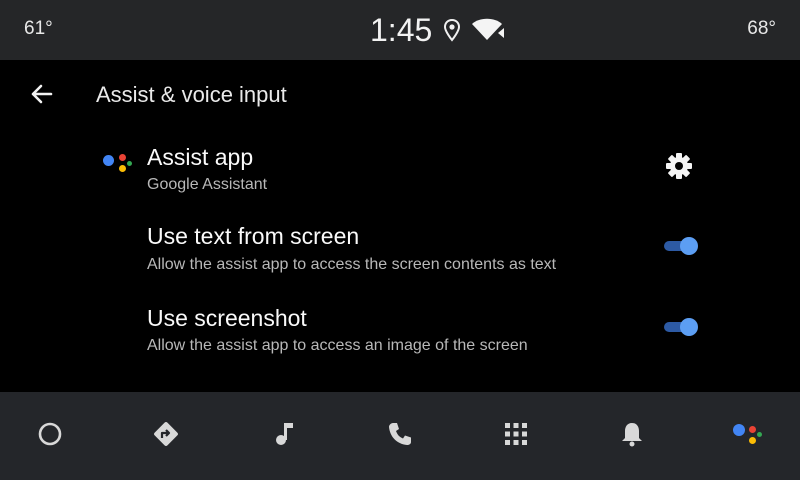 This screenshot has height=480, width=800. I want to click on nav-home-button, so click(50, 434).